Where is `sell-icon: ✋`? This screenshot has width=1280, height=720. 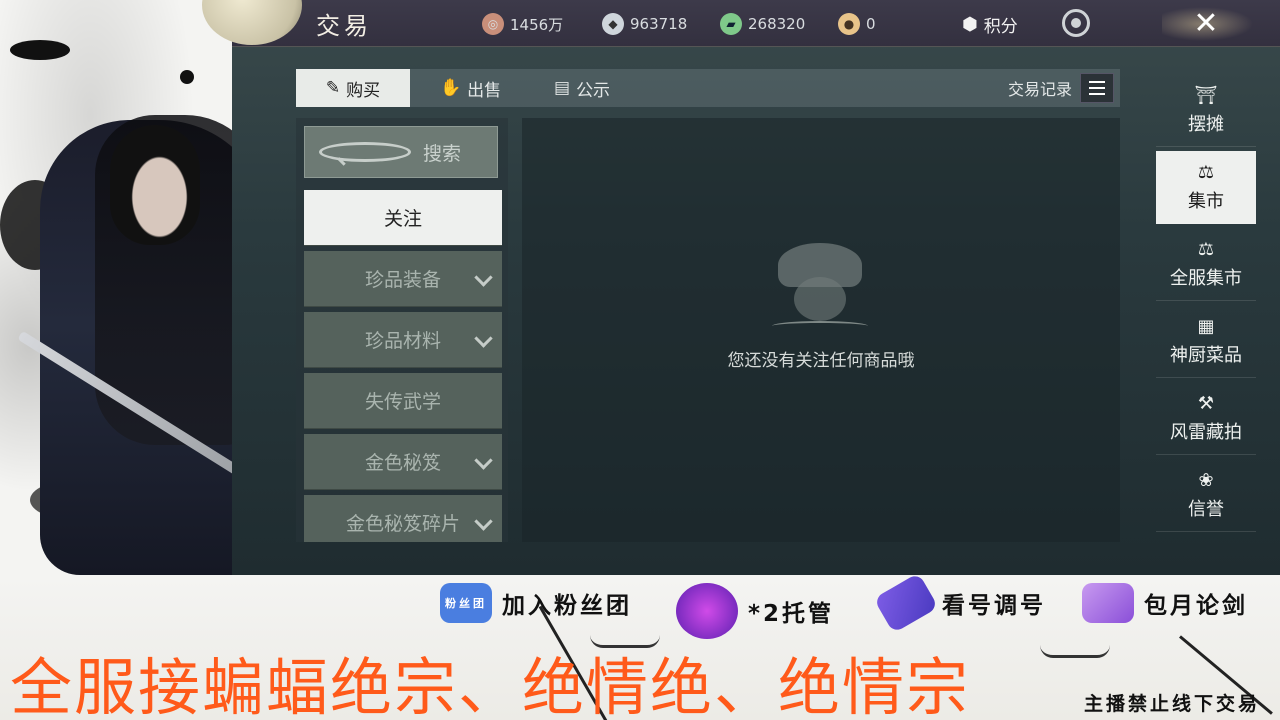
sell-icon: ✋ is located at coordinates (451, 88).